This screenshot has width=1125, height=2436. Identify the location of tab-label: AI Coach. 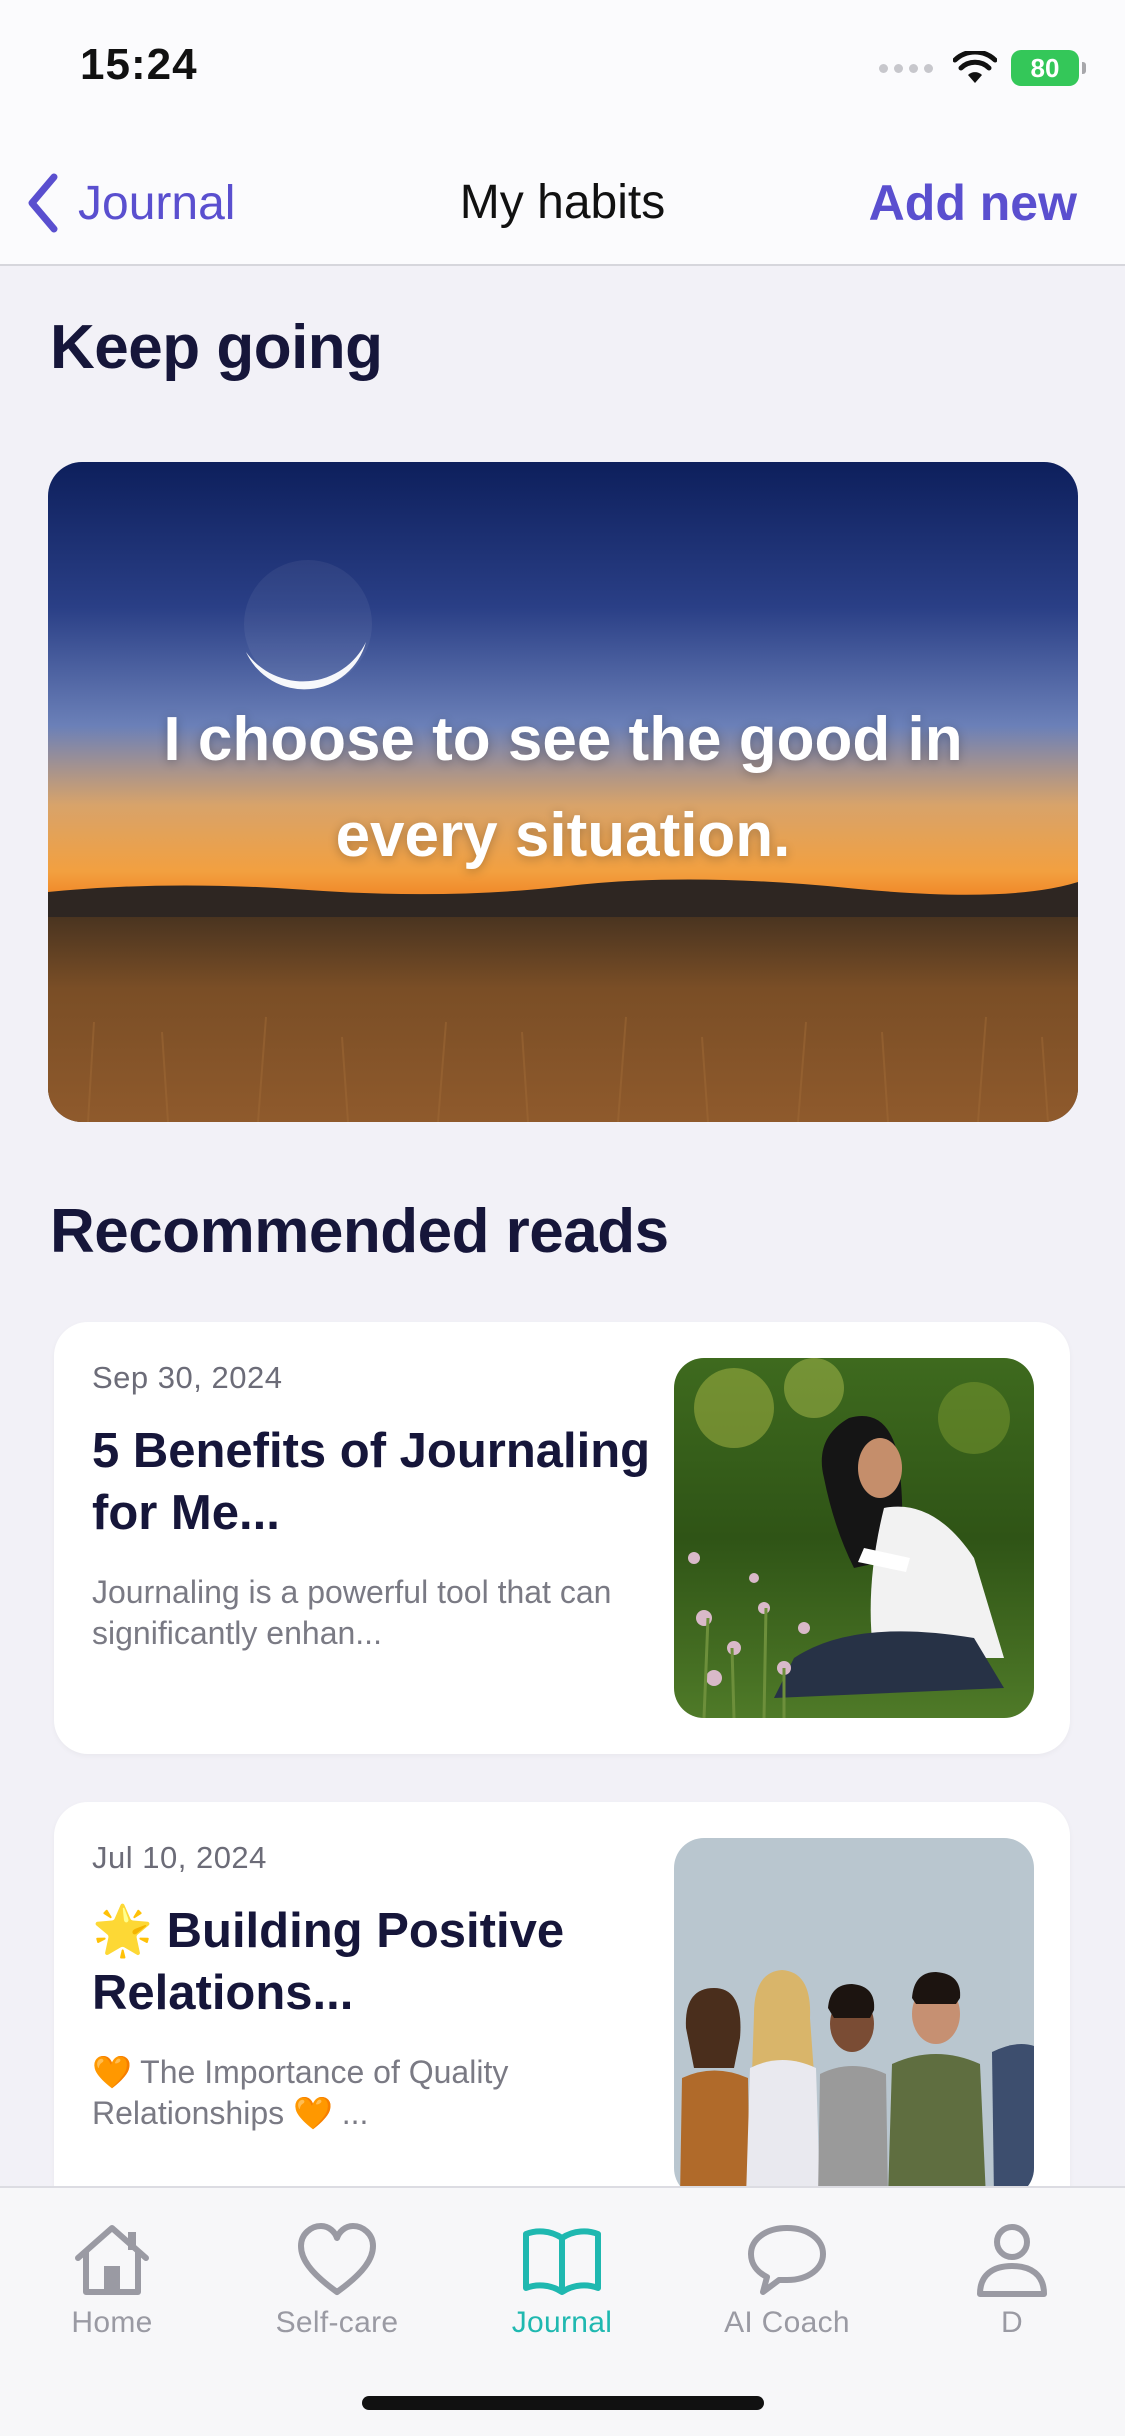
(787, 2322).